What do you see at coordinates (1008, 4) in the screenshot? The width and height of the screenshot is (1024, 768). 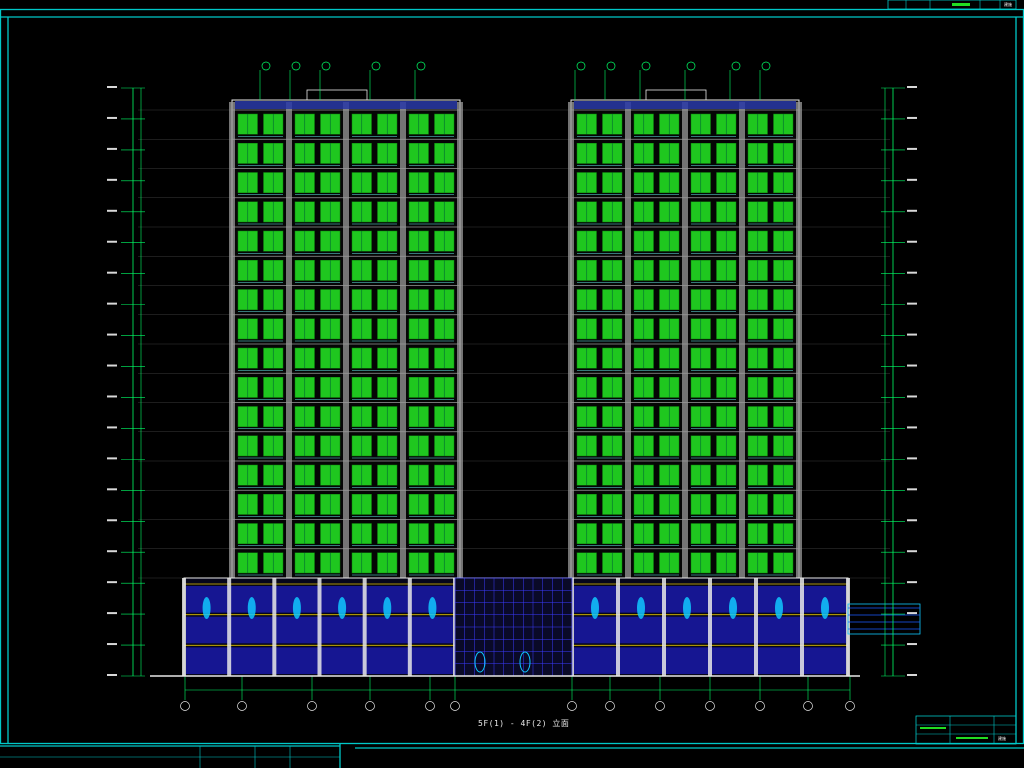 I see `title-block-sheet-code-top: 建施` at bounding box center [1008, 4].